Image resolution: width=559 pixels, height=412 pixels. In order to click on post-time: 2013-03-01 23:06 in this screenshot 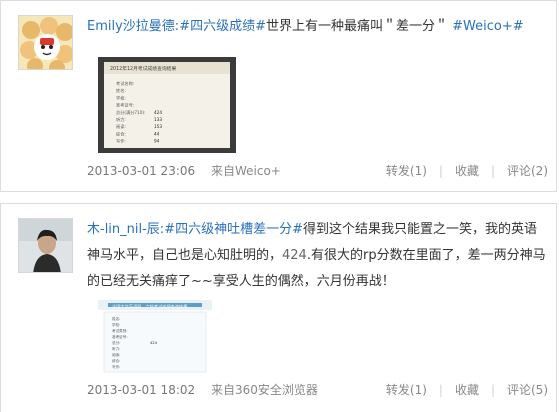, I will do `click(141, 171)`.